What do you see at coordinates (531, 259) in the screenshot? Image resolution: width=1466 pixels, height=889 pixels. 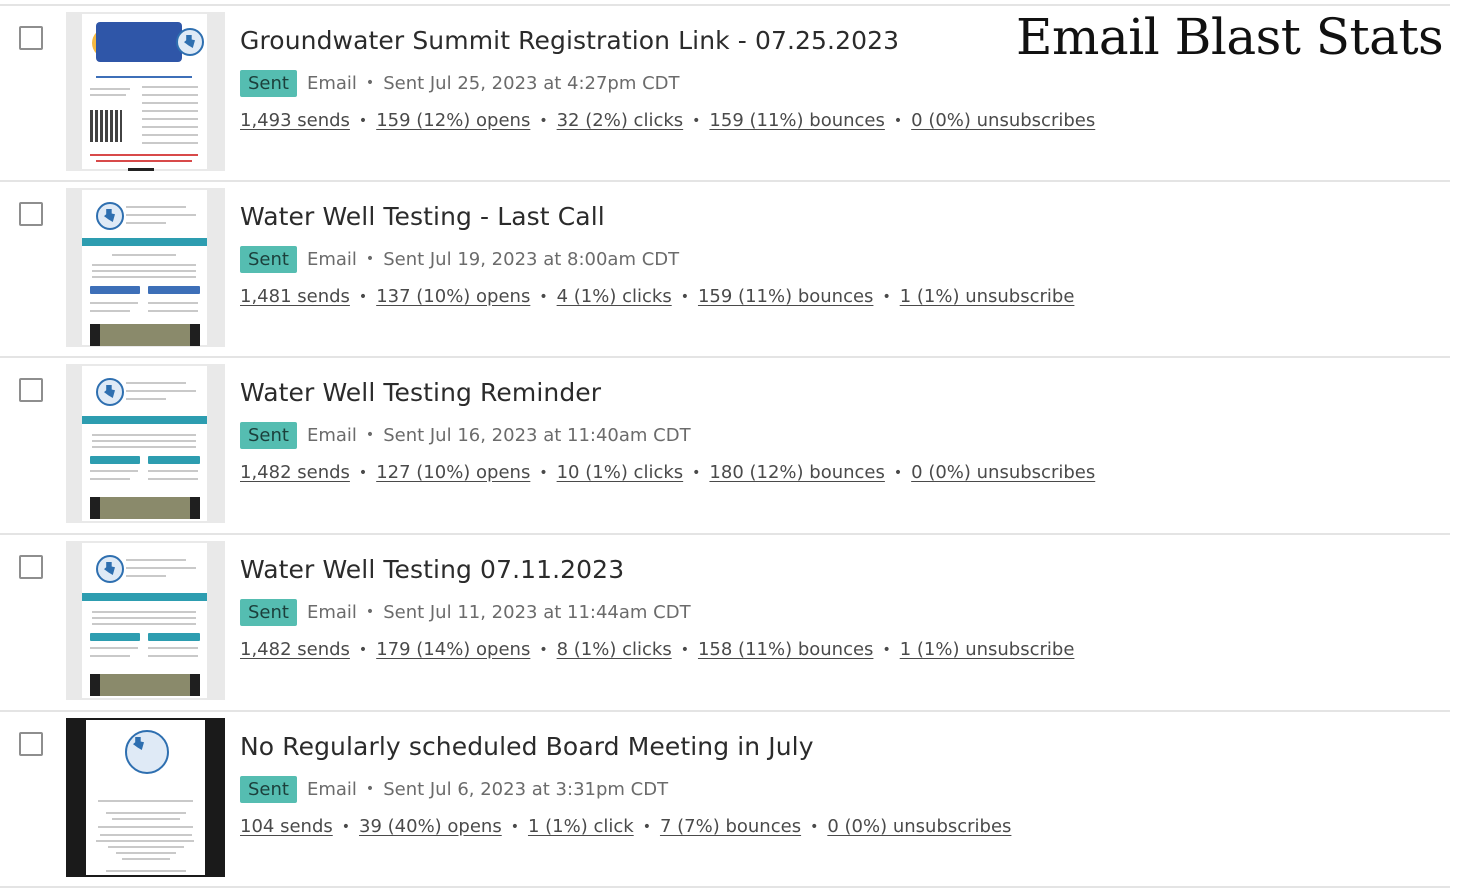 I see `sent-timestamp: Sent Jul 19, 2023 at 8:00am CDT` at bounding box center [531, 259].